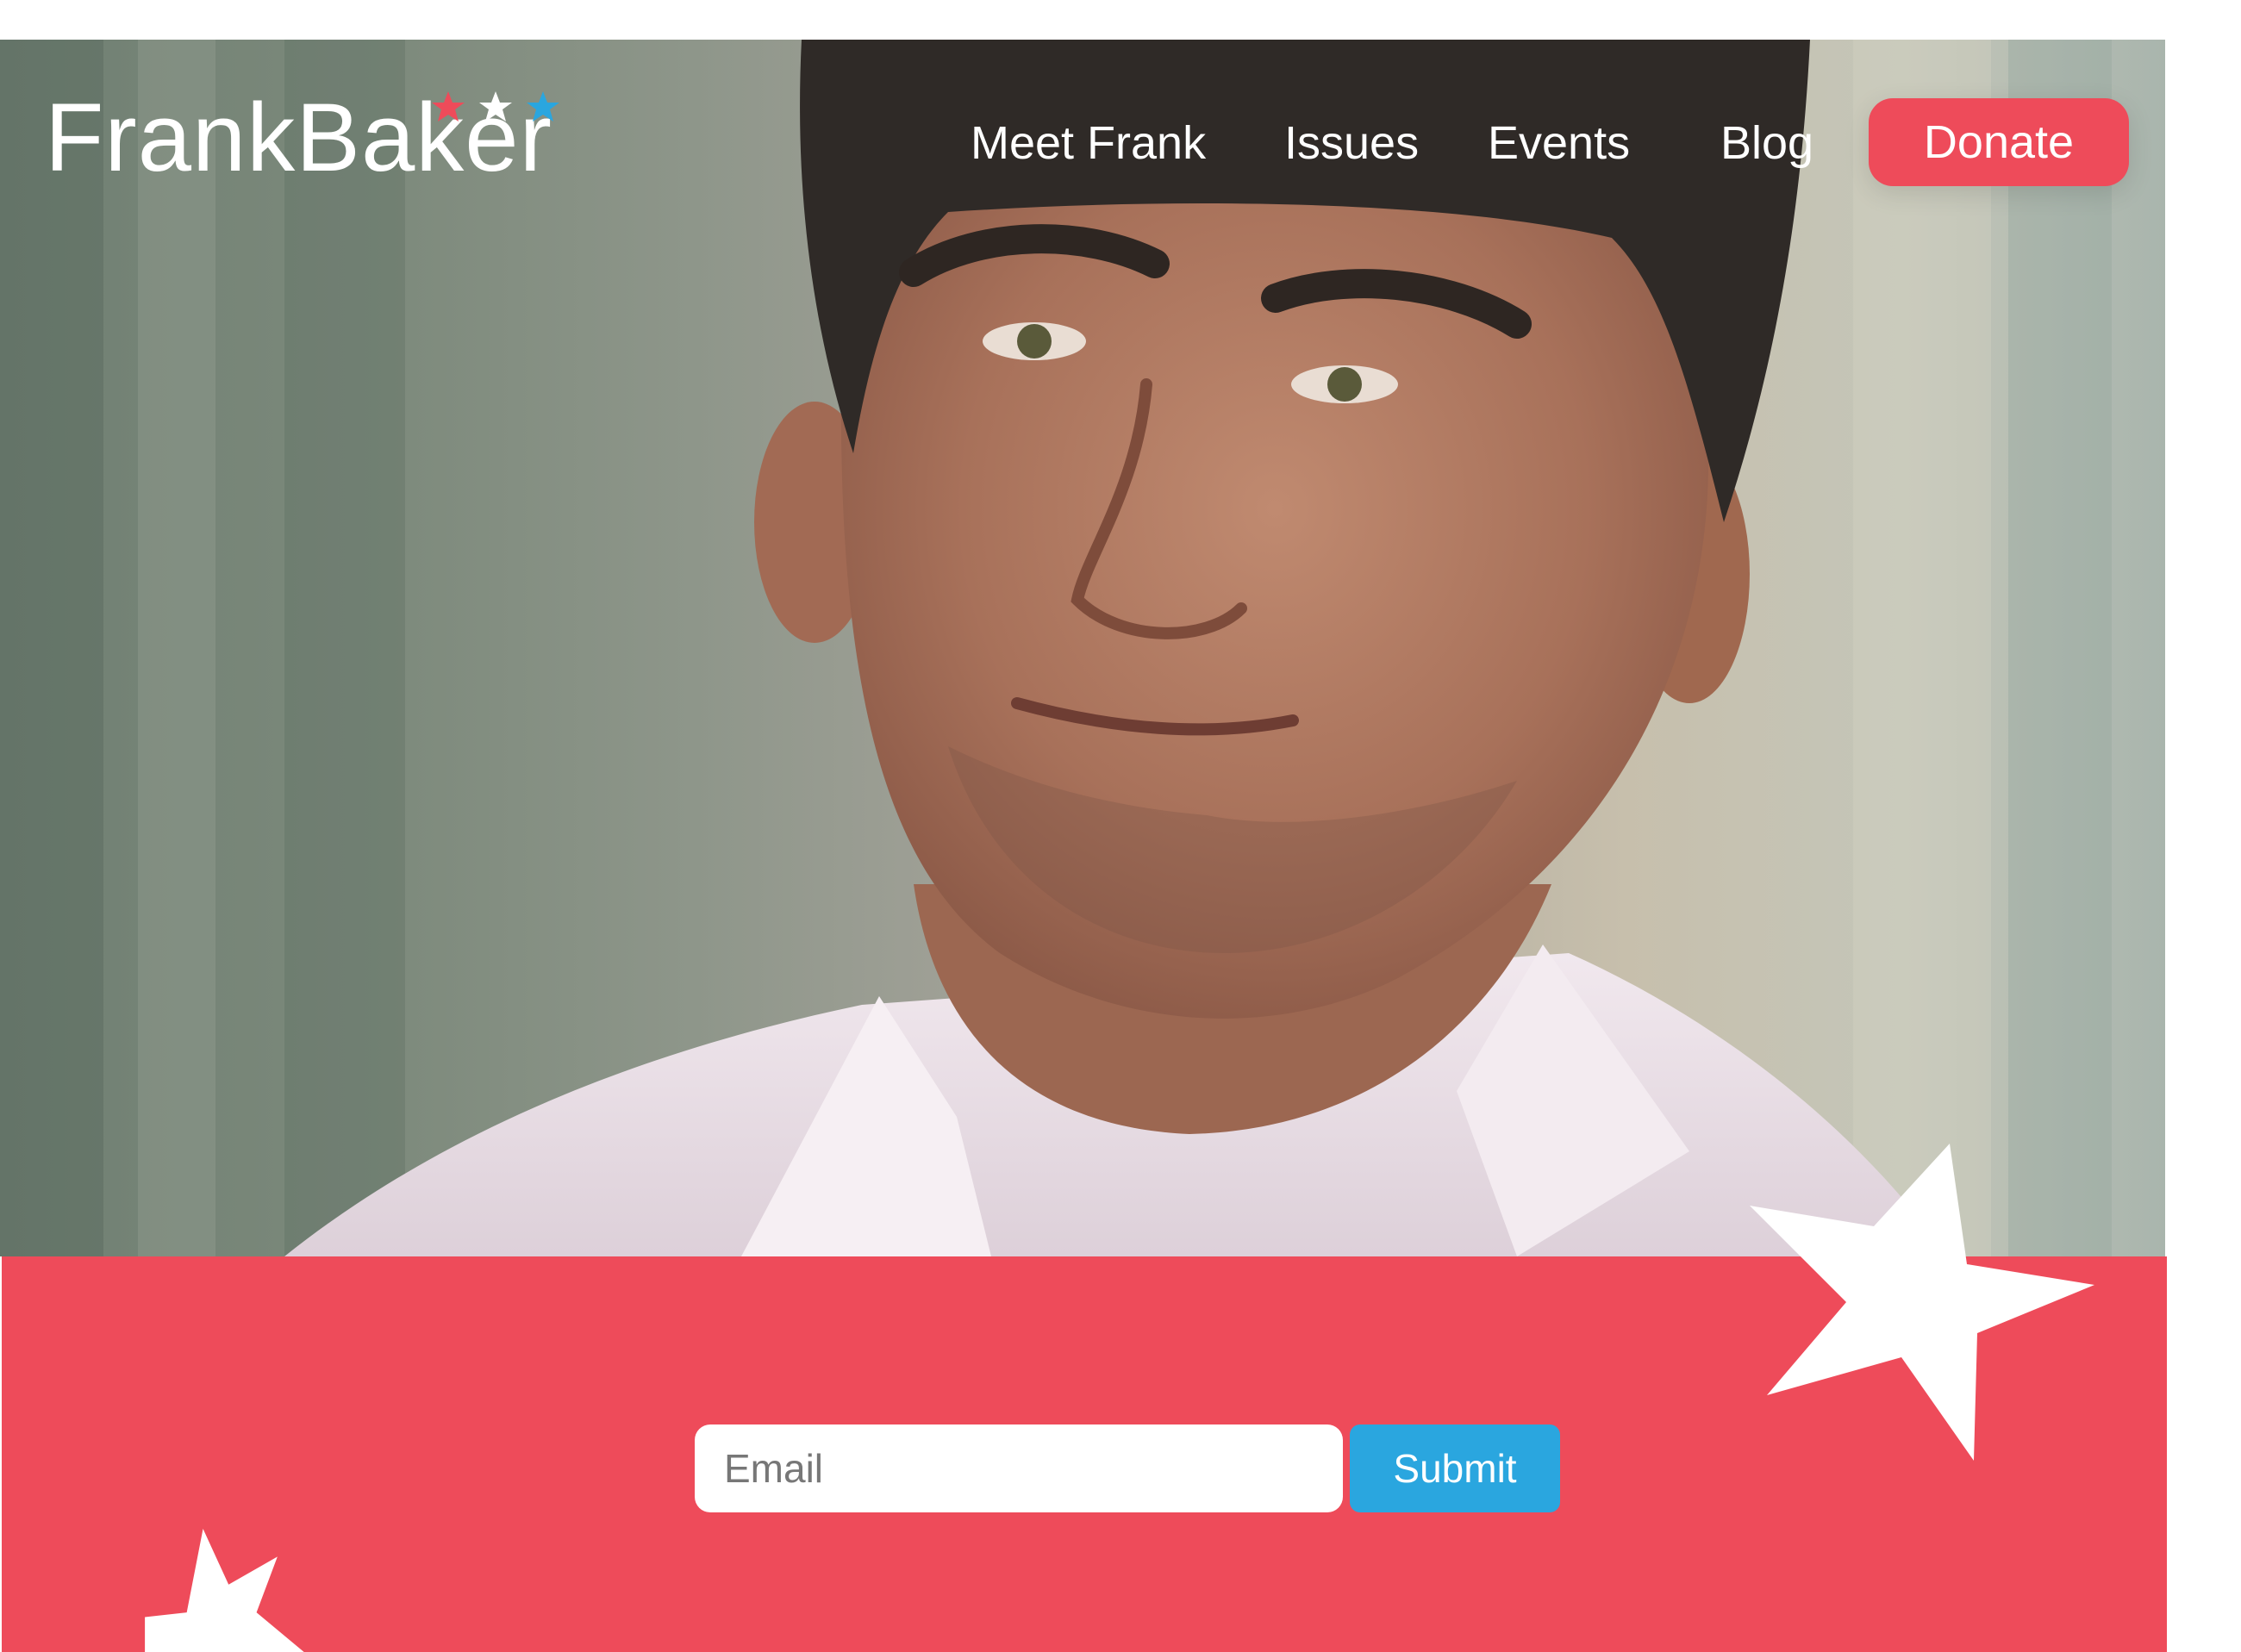 The height and width of the screenshot is (1652, 2241). What do you see at coordinates (1351, 143) in the screenshot?
I see `nav-issues: Issues` at bounding box center [1351, 143].